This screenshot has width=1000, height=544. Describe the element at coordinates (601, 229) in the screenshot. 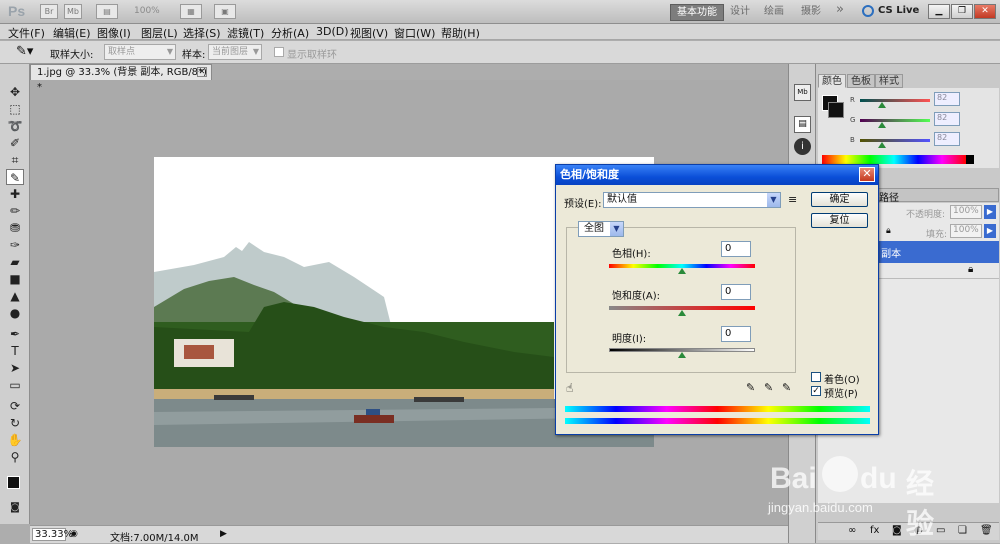

I see `channel-select: 全图 ▼` at that location.